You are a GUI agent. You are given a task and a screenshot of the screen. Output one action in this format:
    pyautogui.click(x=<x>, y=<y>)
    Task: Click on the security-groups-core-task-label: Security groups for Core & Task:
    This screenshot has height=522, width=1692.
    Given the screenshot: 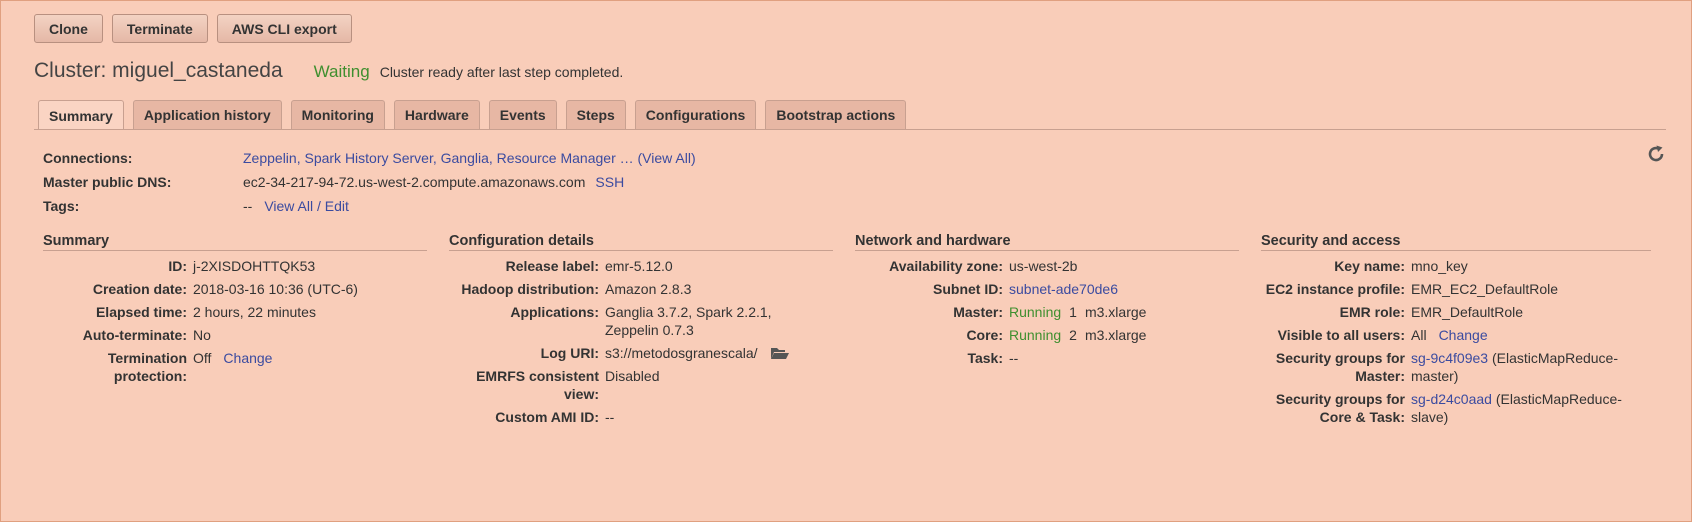 What is the action you would take?
    pyautogui.click(x=1340, y=408)
    